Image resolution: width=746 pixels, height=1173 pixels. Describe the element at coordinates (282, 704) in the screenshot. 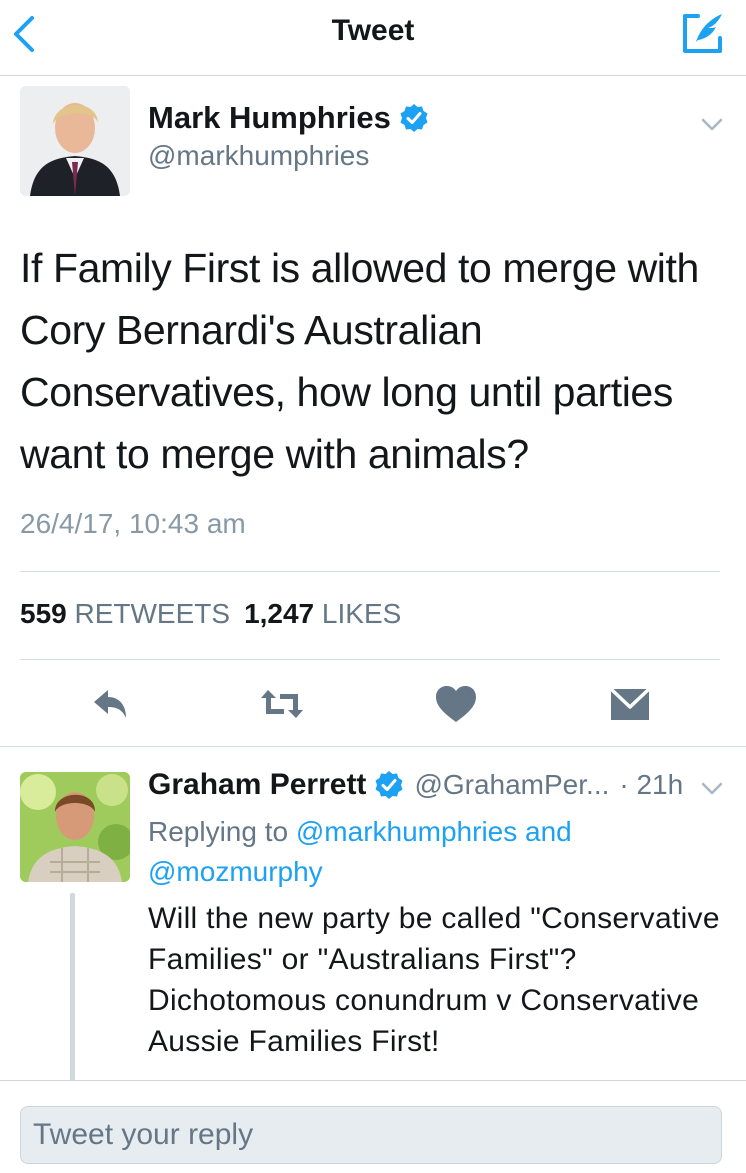

I see `retweet-icon` at that location.